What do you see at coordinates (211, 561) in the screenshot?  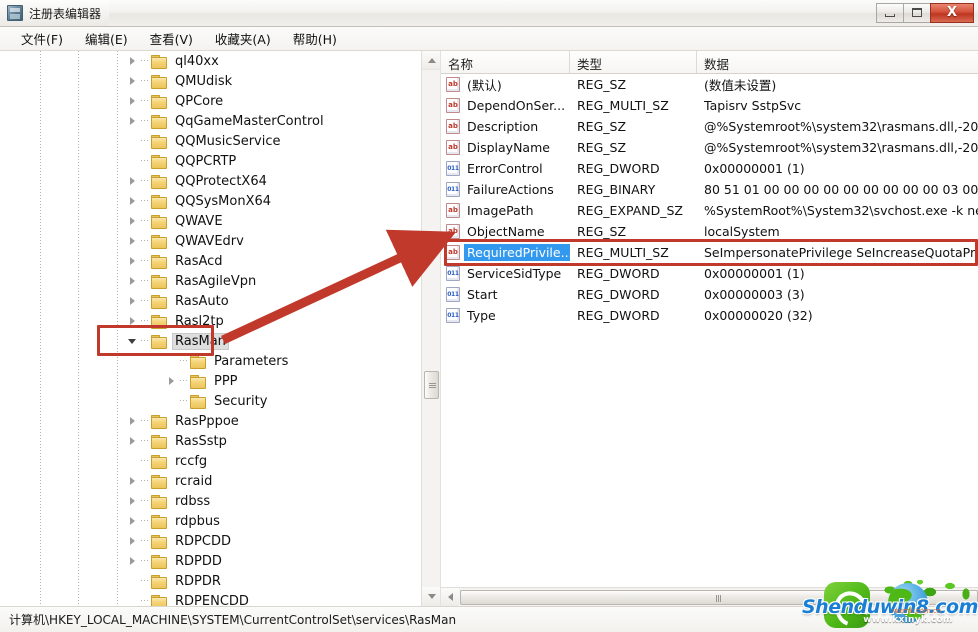 I see `tree-item-rdpdd: RDPDD` at bounding box center [211, 561].